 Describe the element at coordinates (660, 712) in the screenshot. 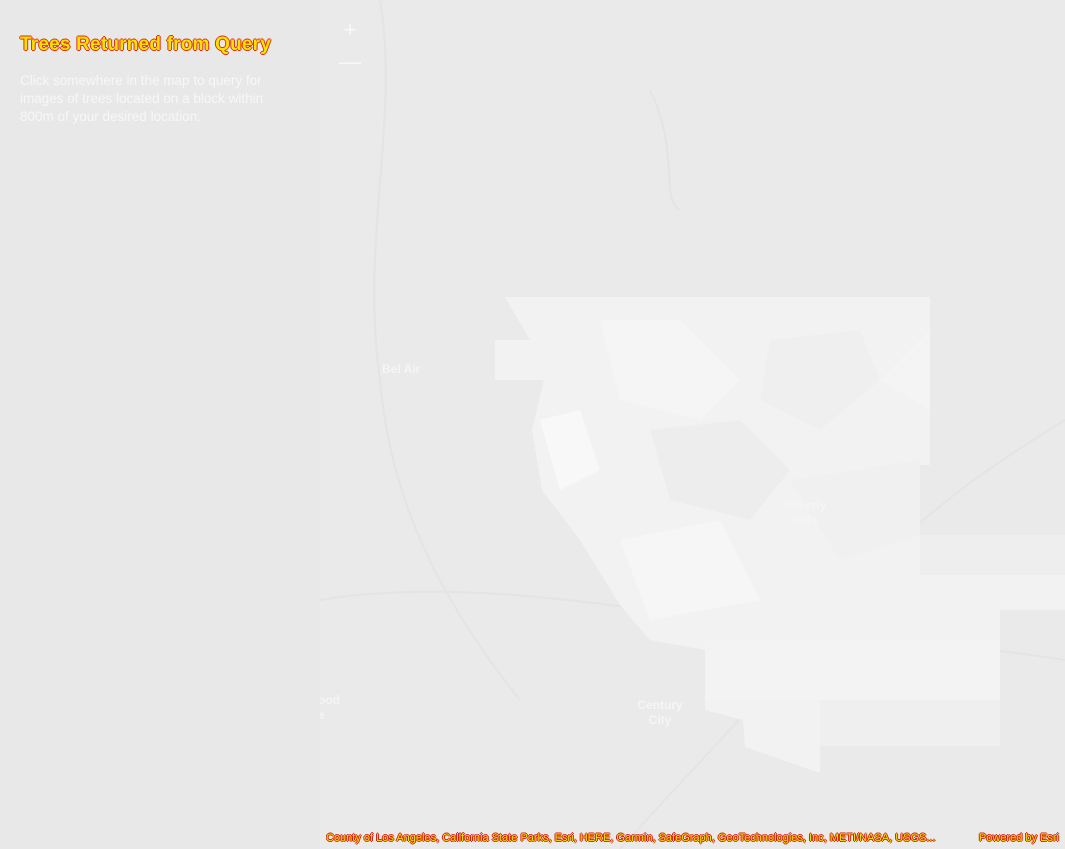

I see `place-label-century-city: Century City` at that location.